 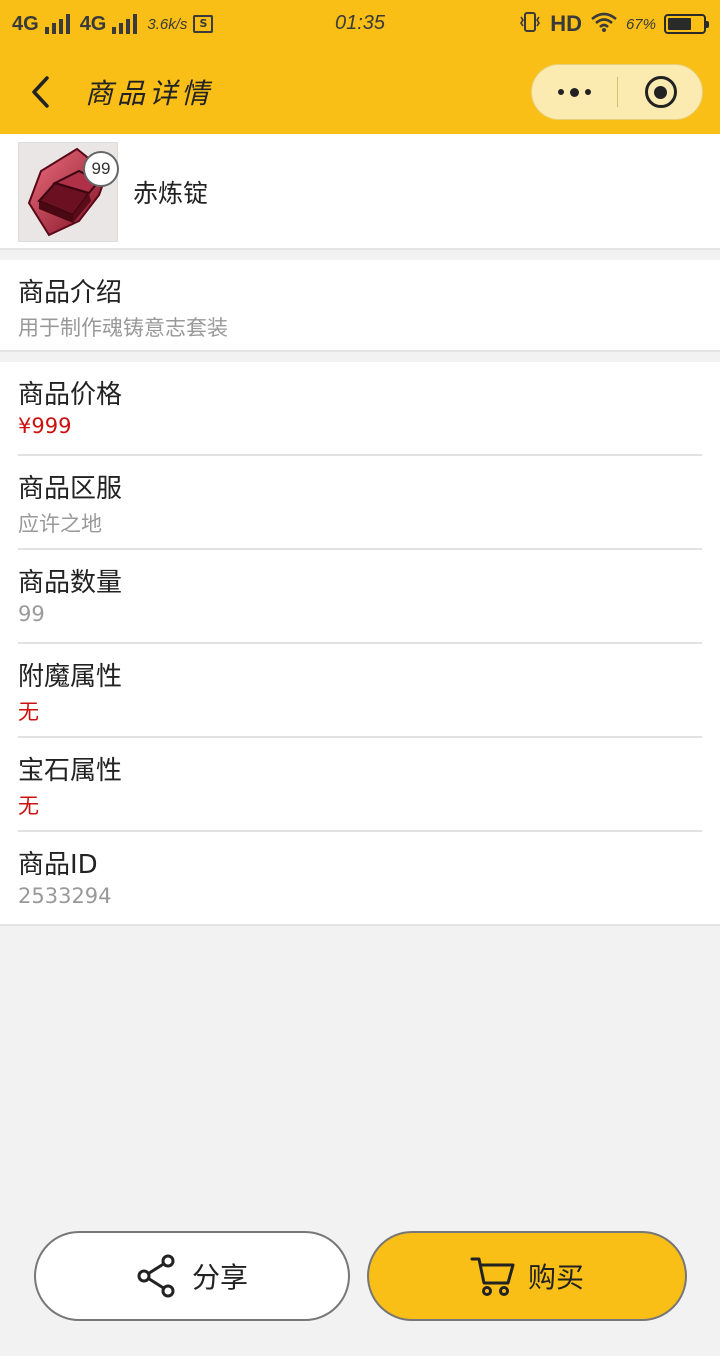 I want to click on back-button, so click(x=40, y=92).